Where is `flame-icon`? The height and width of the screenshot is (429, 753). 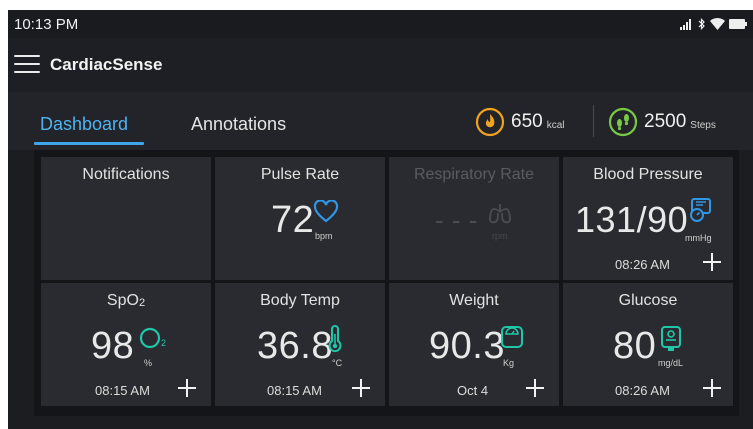 flame-icon is located at coordinates (490, 122).